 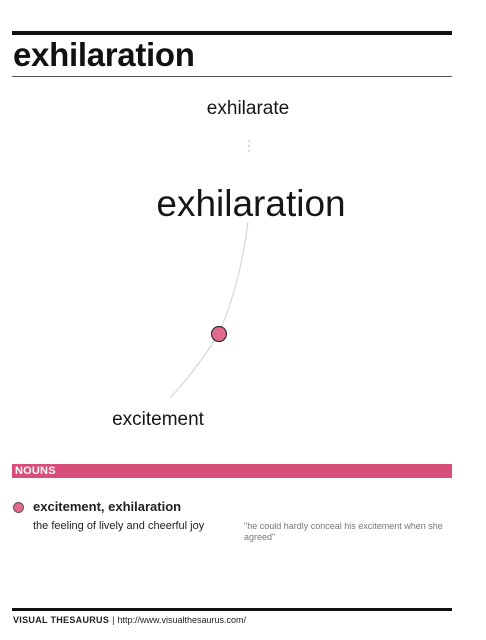 I want to click on synonym-word-node: excitement, so click(x=158, y=420).